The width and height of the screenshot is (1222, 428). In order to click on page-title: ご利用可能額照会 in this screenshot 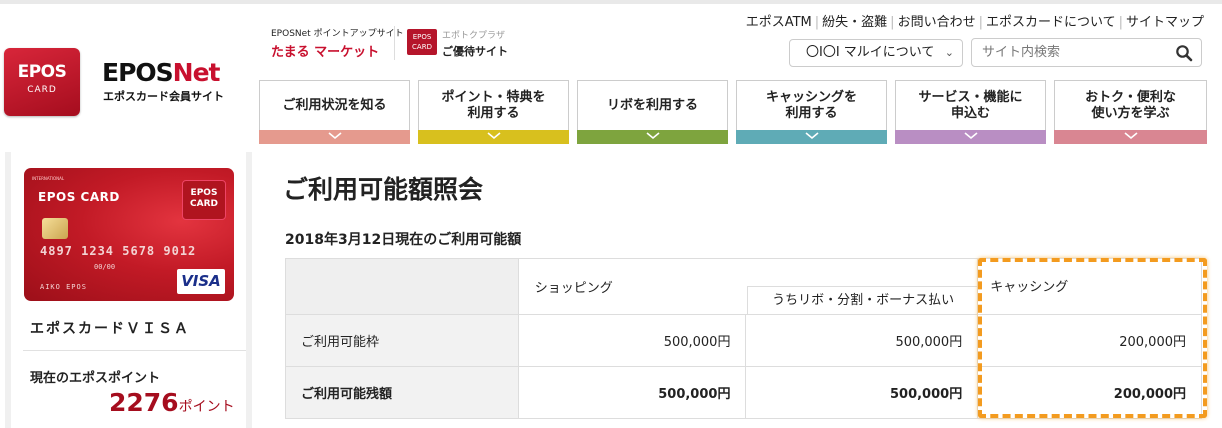, I will do `click(383, 189)`.